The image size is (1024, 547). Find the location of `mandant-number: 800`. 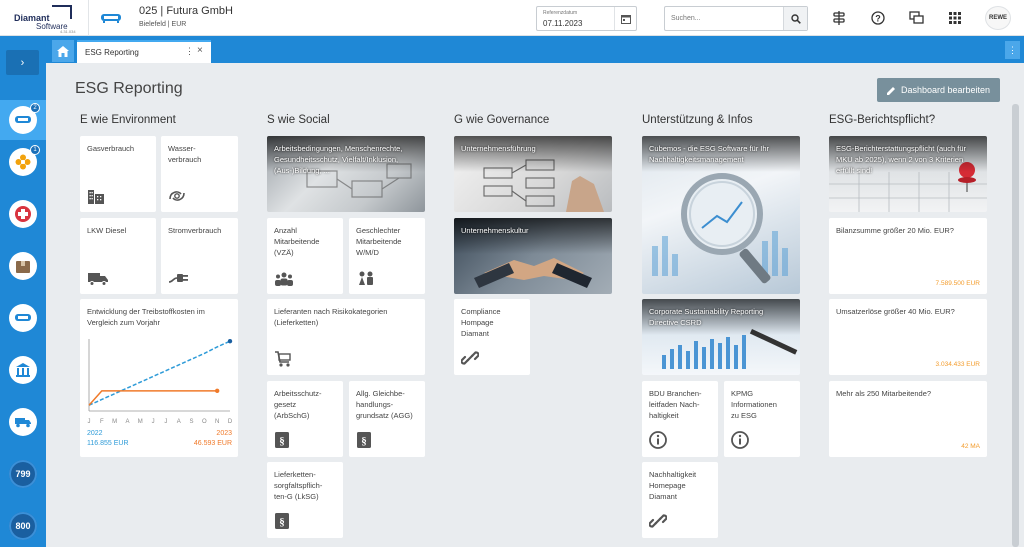

mandant-number: 800 is located at coordinates (23, 526).